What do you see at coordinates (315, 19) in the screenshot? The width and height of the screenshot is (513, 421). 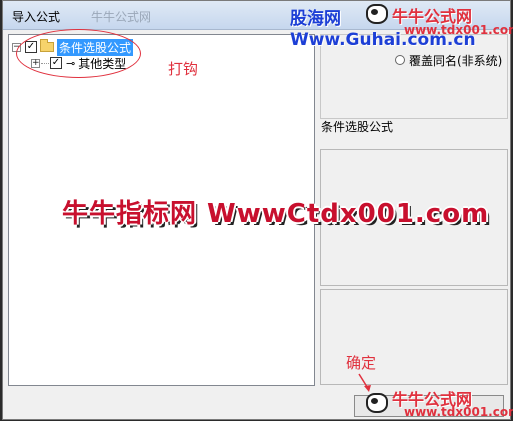 I see `guhai-logo: 股海网` at bounding box center [315, 19].